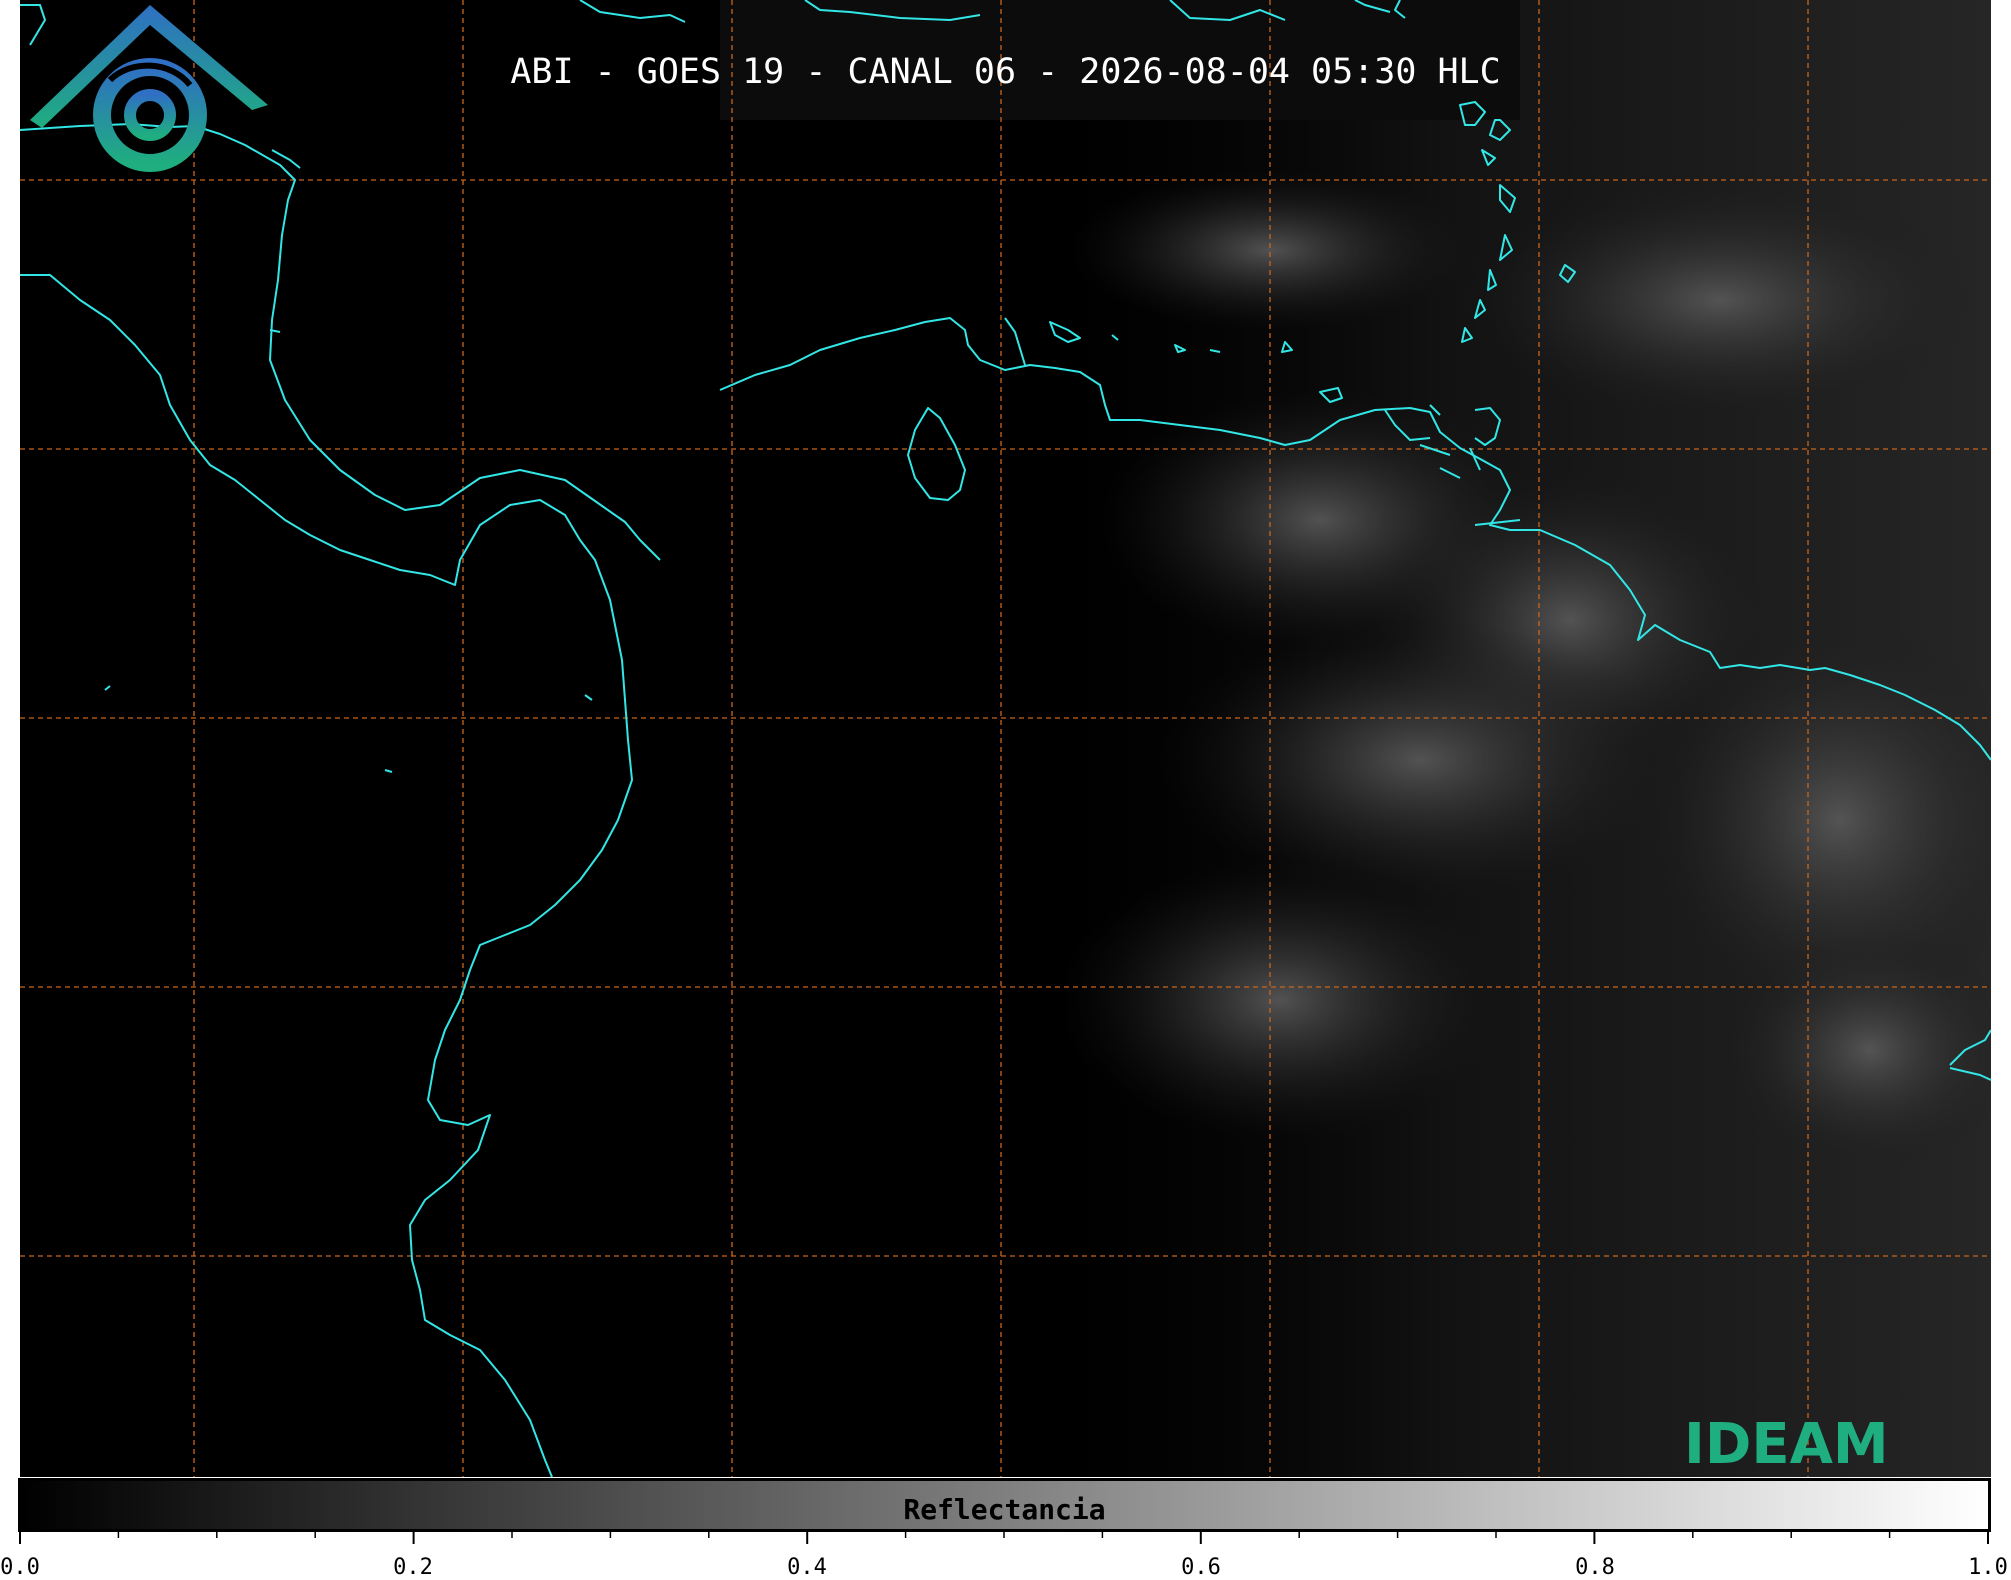 This screenshot has width=2011, height=1580. Describe the element at coordinates (1988, 1567) in the screenshot. I see `colorbar-tick-label: 1.0` at that location.